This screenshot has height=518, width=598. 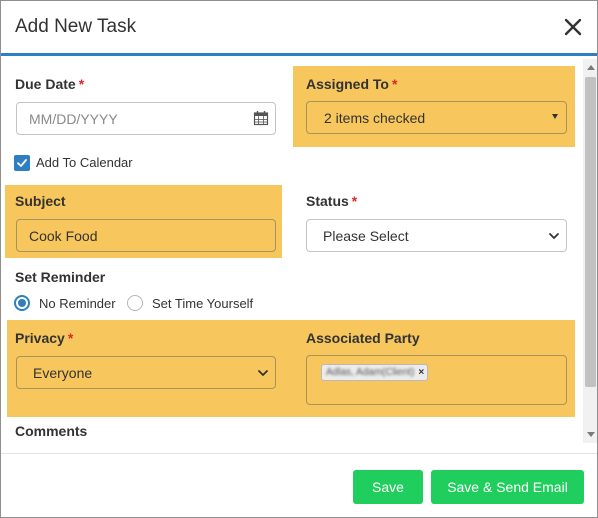 What do you see at coordinates (22, 163) in the screenshot?
I see `add-to-calendar-checkbox` at bounding box center [22, 163].